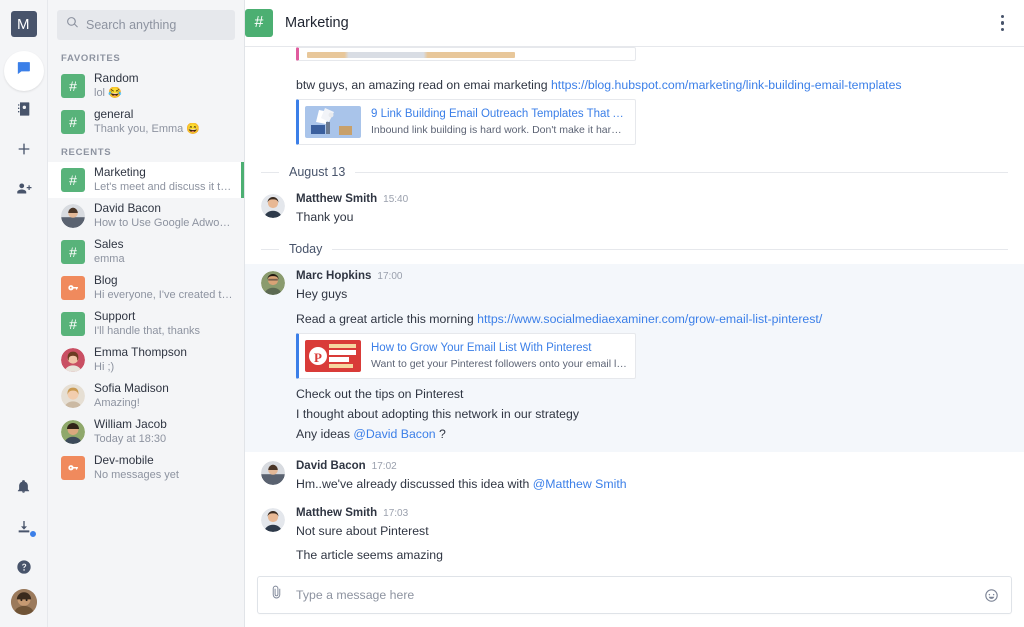 This screenshot has width=1024, height=627. Describe the element at coordinates (333, 356) in the screenshot. I see `link-preview-thumbnail: P` at that location.